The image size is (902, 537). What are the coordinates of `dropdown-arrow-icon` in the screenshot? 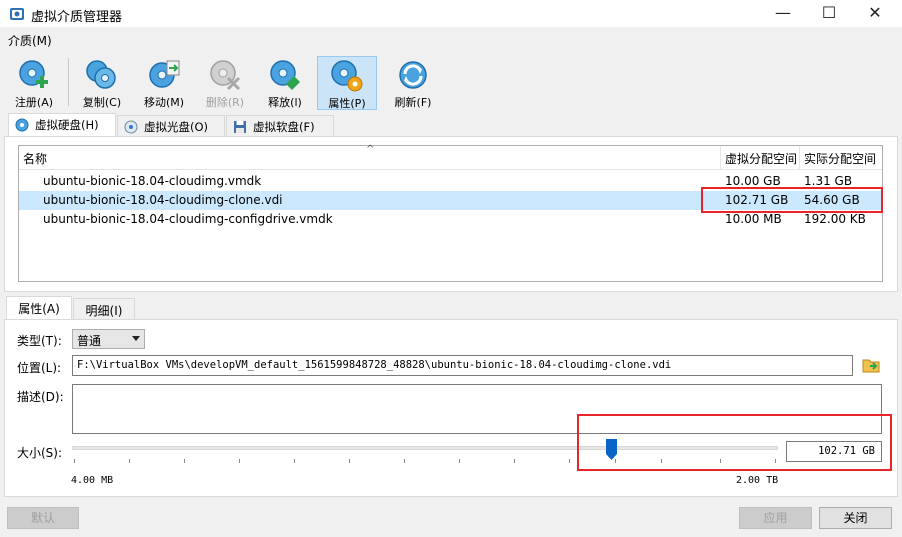 It's located at (136, 338).